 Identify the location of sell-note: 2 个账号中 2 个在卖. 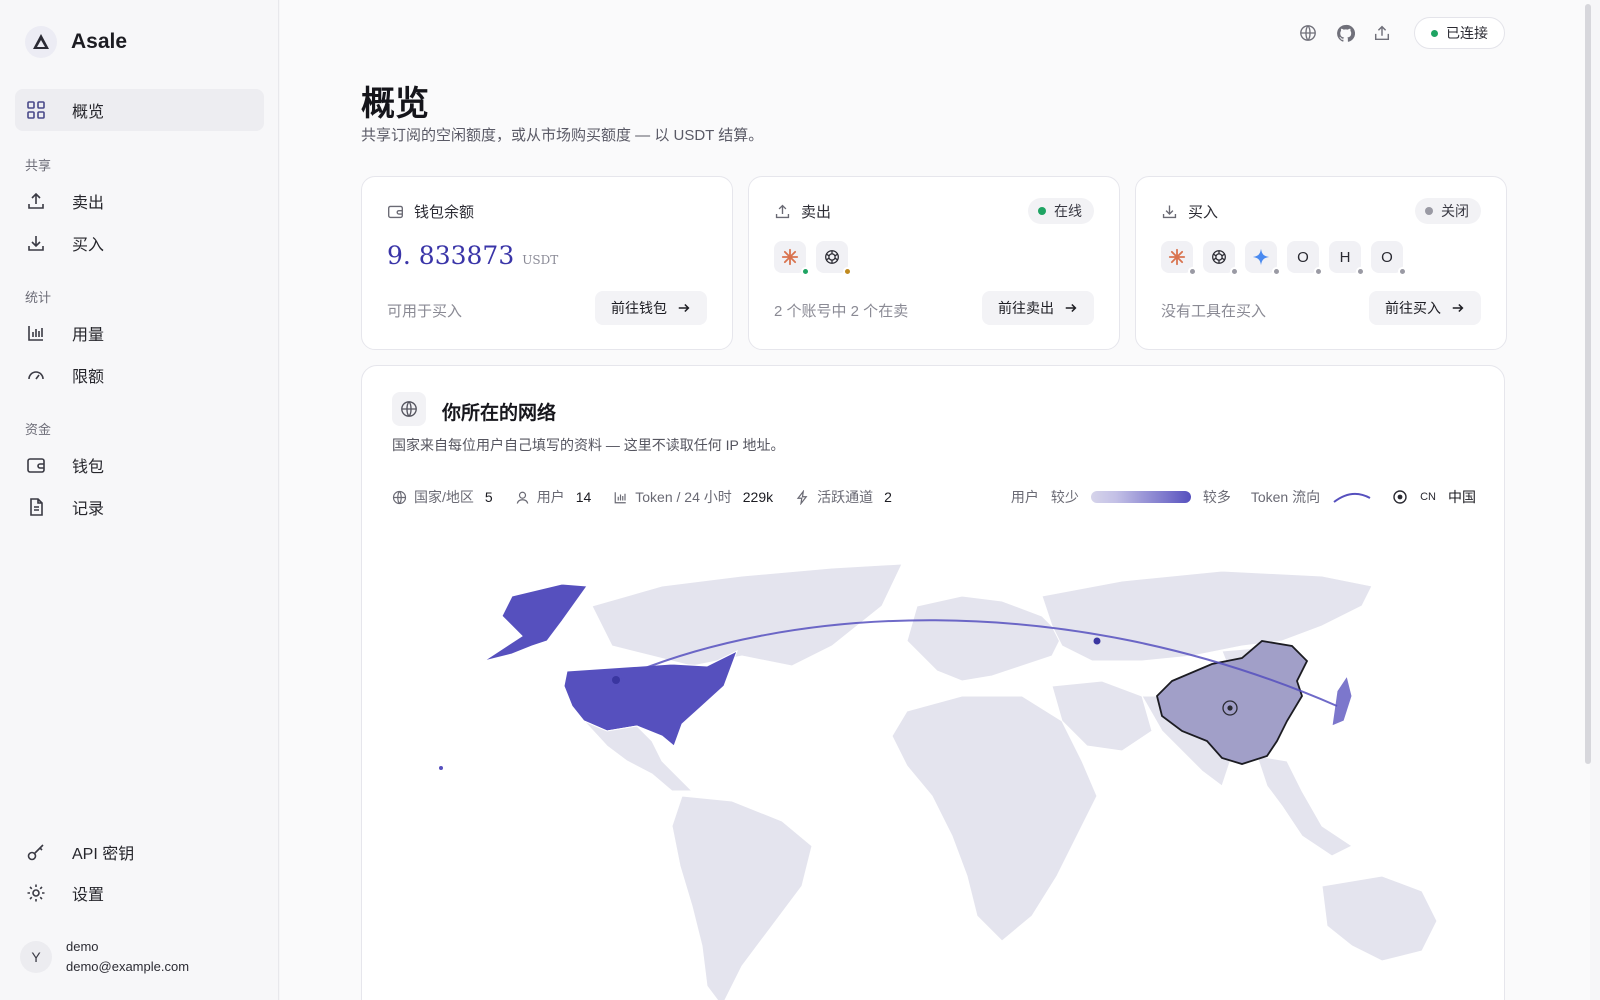
(841, 311).